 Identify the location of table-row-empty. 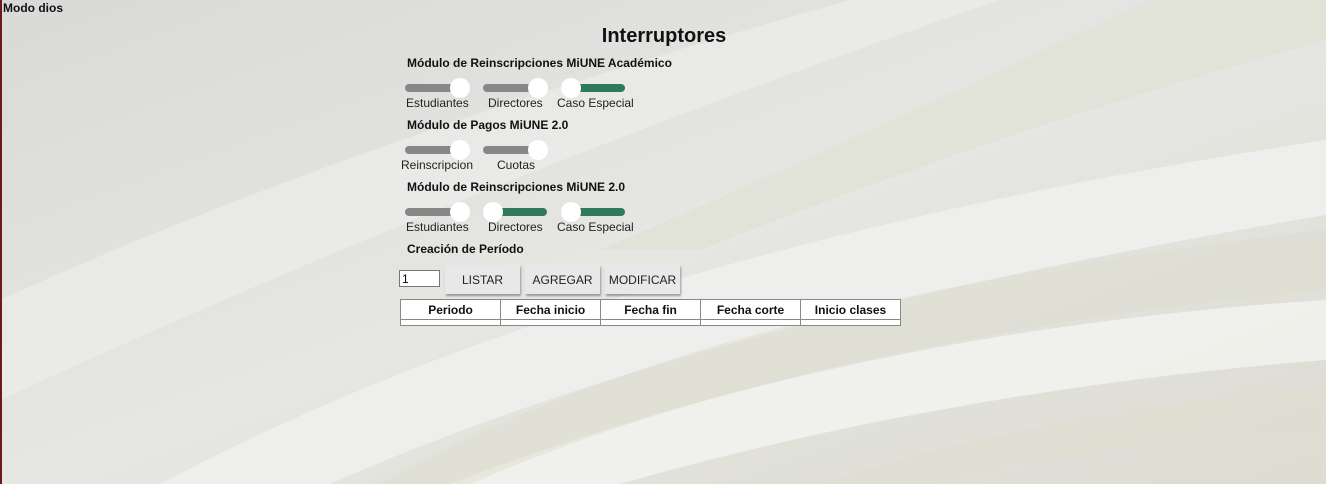
(650, 322).